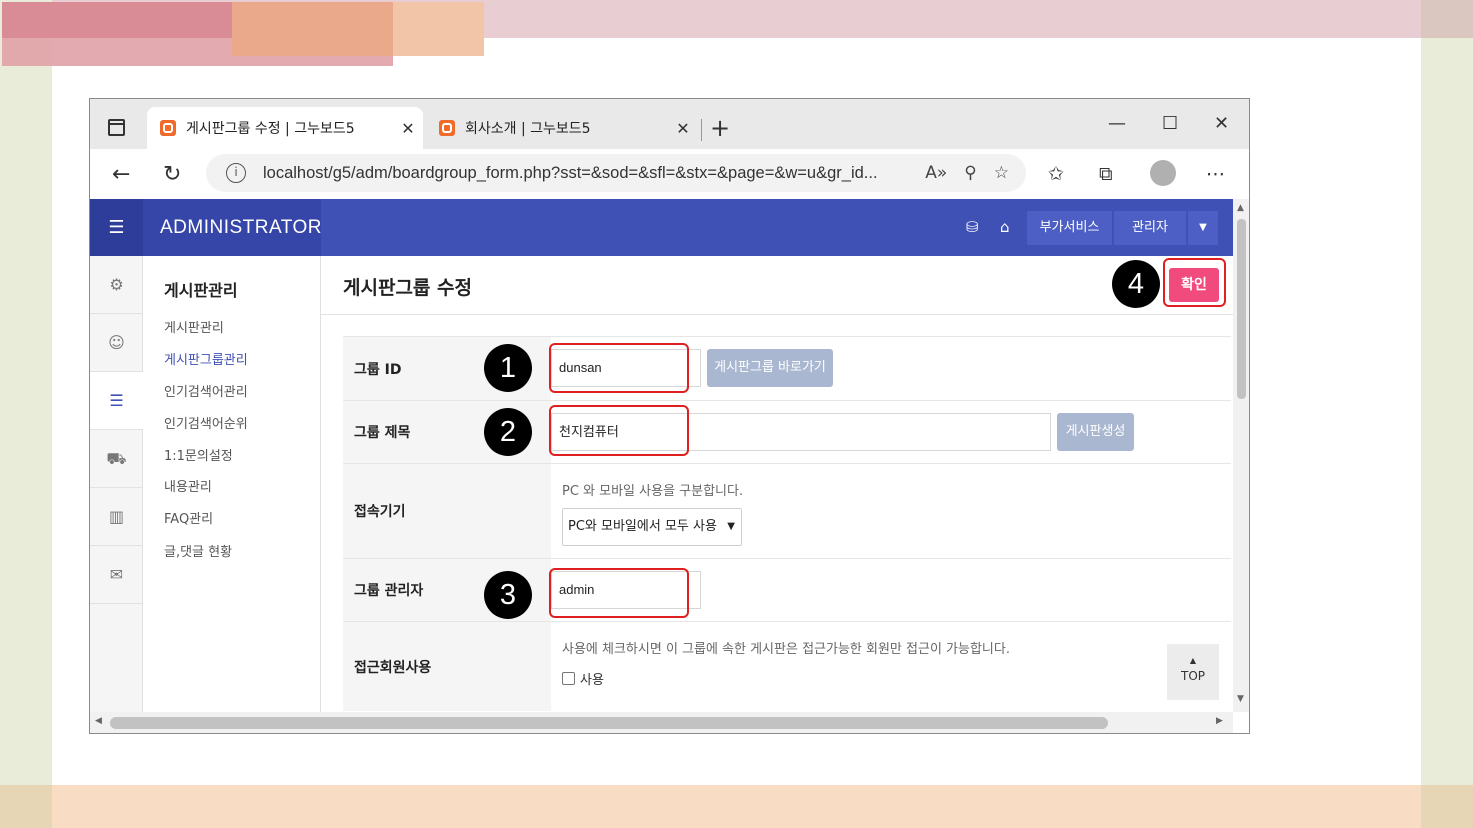 The height and width of the screenshot is (828, 1473). What do you see at coordinates (206, 422) in the screenshot?
I see `submenu-item-search-rank: 인기검색어순위` at bounding box center [206, 422].